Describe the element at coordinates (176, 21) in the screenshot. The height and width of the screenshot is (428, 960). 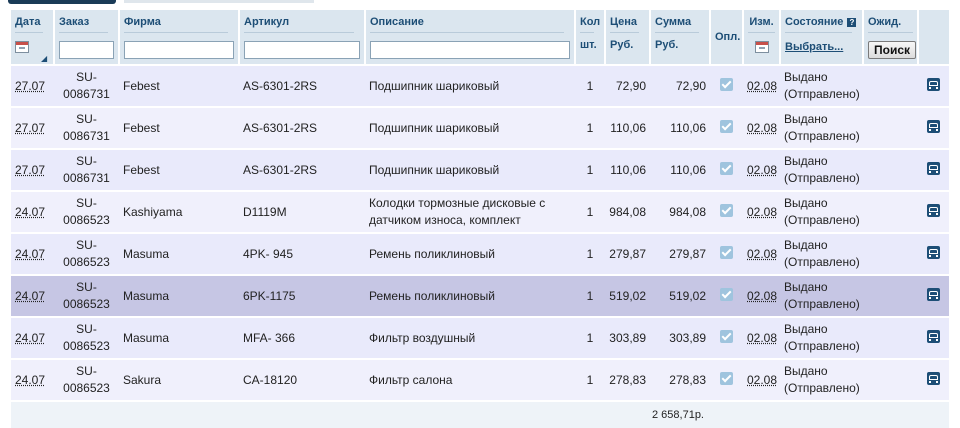
I see `col-firm-label: Фирма` at that location.